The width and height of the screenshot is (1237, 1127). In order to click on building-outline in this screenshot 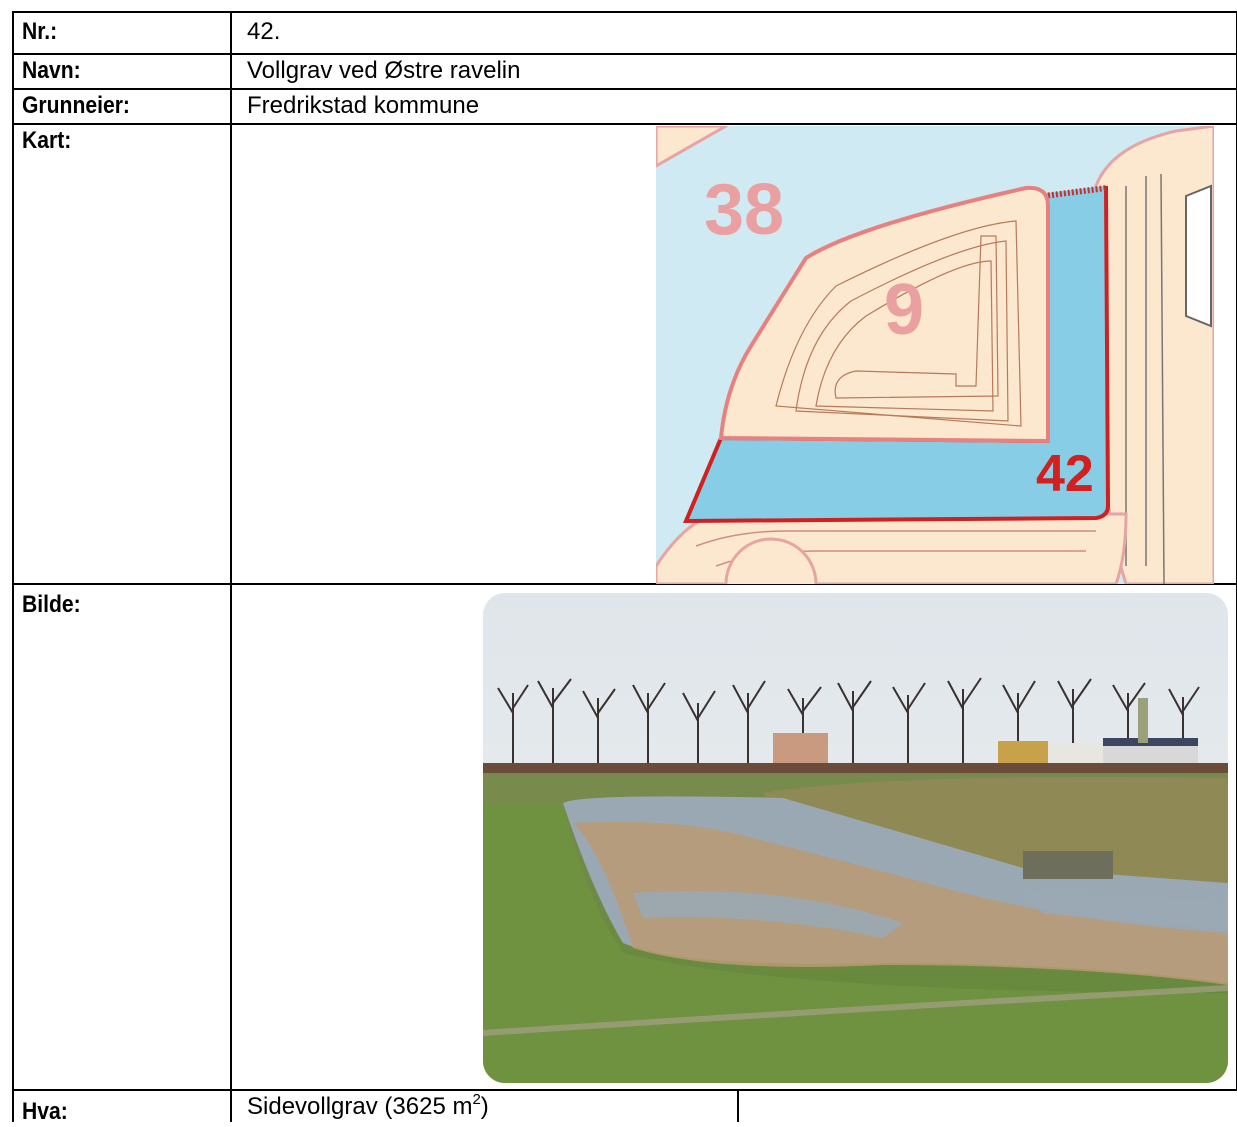, I will do `click(1198, 256)`.